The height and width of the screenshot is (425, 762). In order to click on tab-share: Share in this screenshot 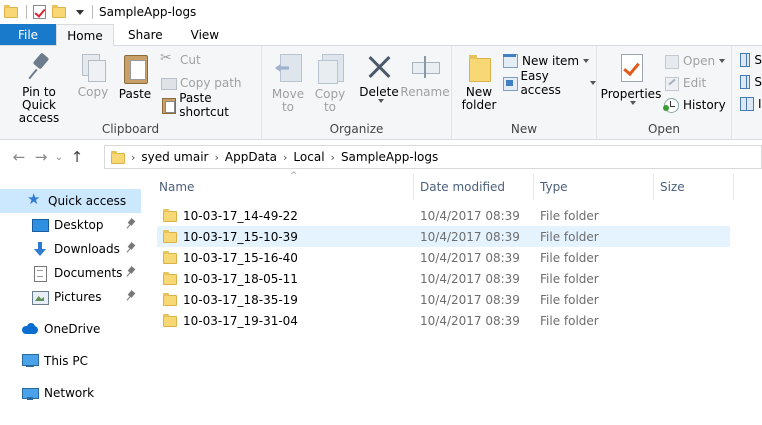, I will do `click(145, 34)`.